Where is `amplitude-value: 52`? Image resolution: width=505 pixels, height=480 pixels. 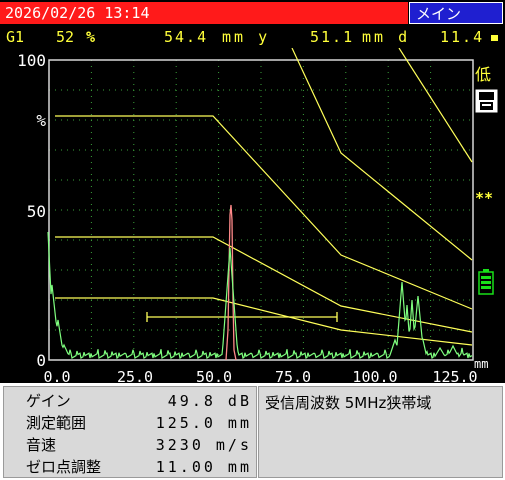 amplitude-value: 52 is located at coordinates (65, 37).